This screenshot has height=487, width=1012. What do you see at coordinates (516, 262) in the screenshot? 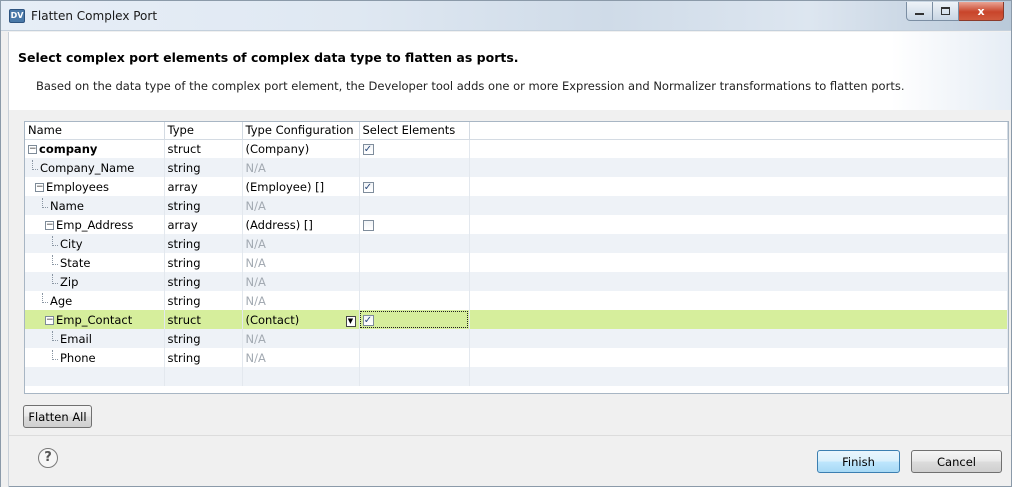
I see `table-row: State string N/A` at bounding box center [516, 262].